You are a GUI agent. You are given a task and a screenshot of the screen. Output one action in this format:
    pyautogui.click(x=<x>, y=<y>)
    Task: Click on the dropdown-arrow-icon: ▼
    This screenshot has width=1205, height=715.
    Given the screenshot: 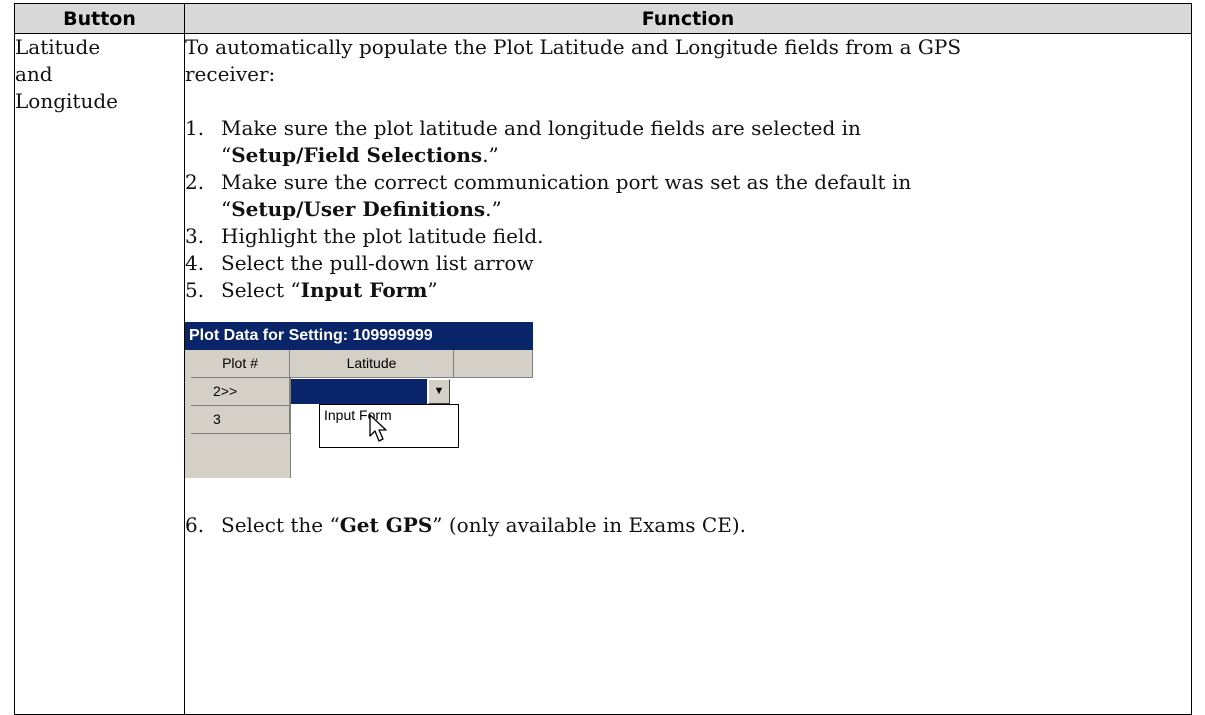 What is the action you would take?
    pyautogui.click(x=439, y=391)
    